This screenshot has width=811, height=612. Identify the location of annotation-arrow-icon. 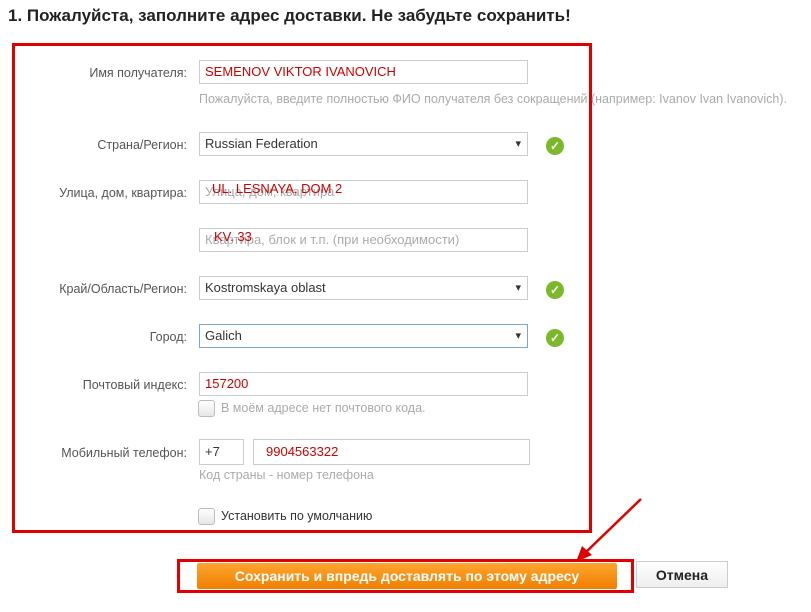
(609, 530).